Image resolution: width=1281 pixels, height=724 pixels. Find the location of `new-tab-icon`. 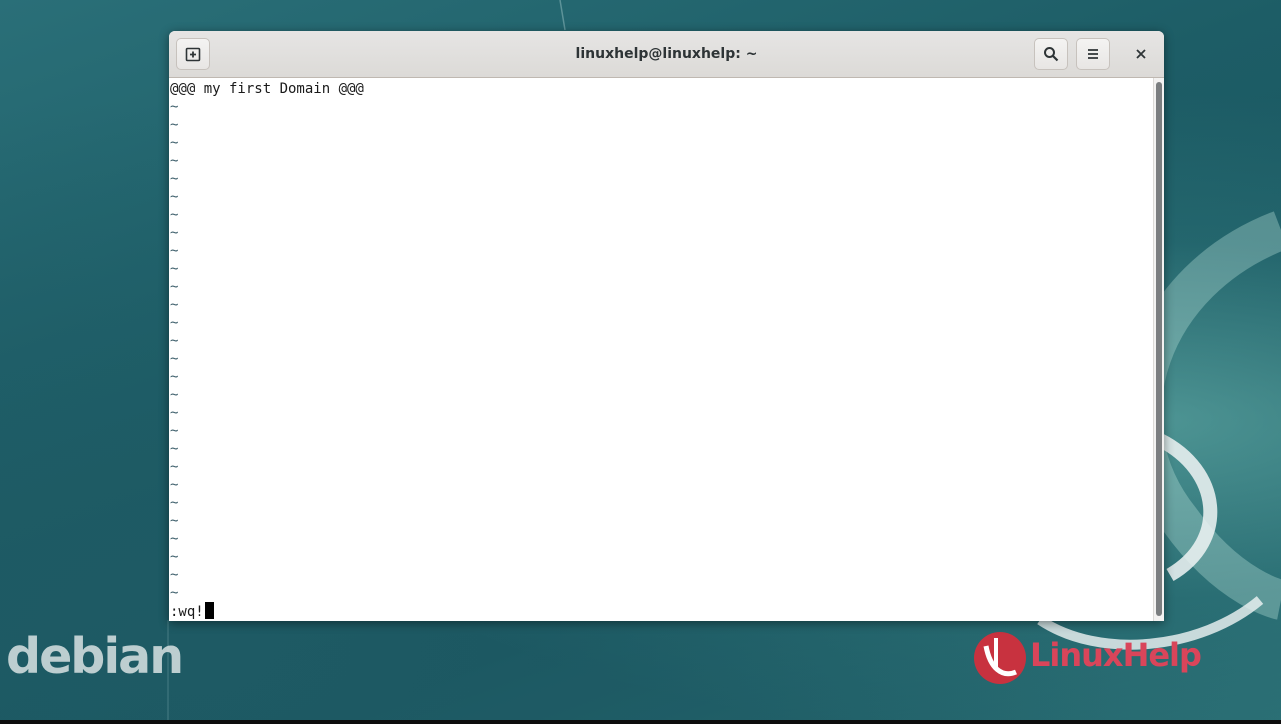

new-tab-icon is located at coordinates (193, 54).